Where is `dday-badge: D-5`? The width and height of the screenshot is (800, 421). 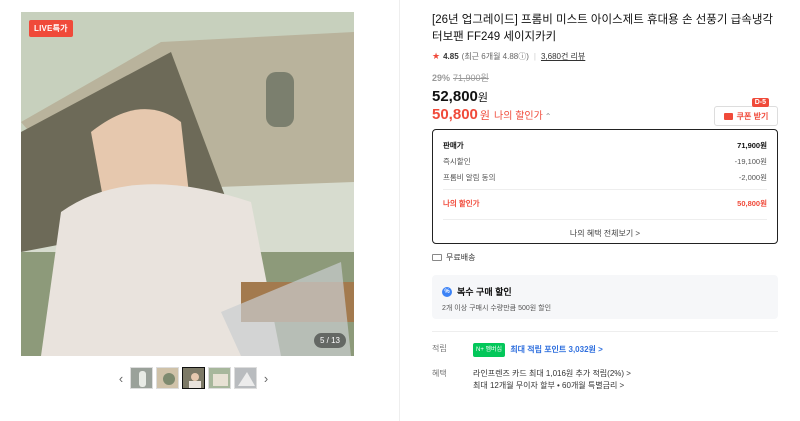
dday-badge: D-5 is located at coordinates (760, 102).